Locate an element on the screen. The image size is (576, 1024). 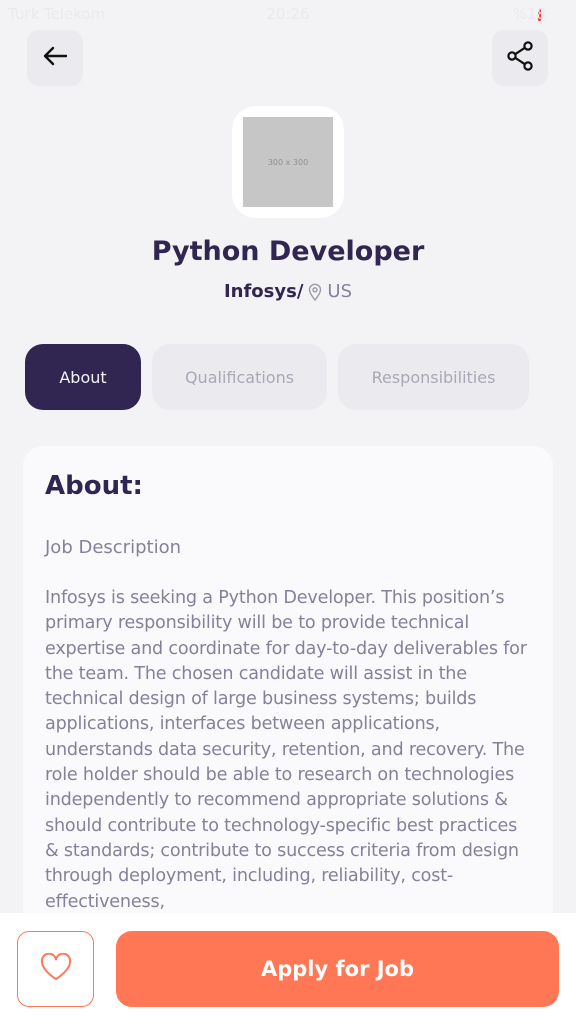
status-time: 20:26 is located at coordinates (288, 14).